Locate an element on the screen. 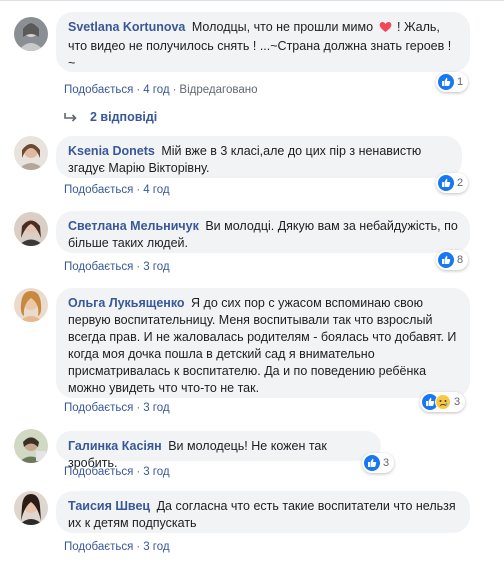 The image size is (504, 566). view-replies-link: 2 відповіді is located at coordinates (110, 117).